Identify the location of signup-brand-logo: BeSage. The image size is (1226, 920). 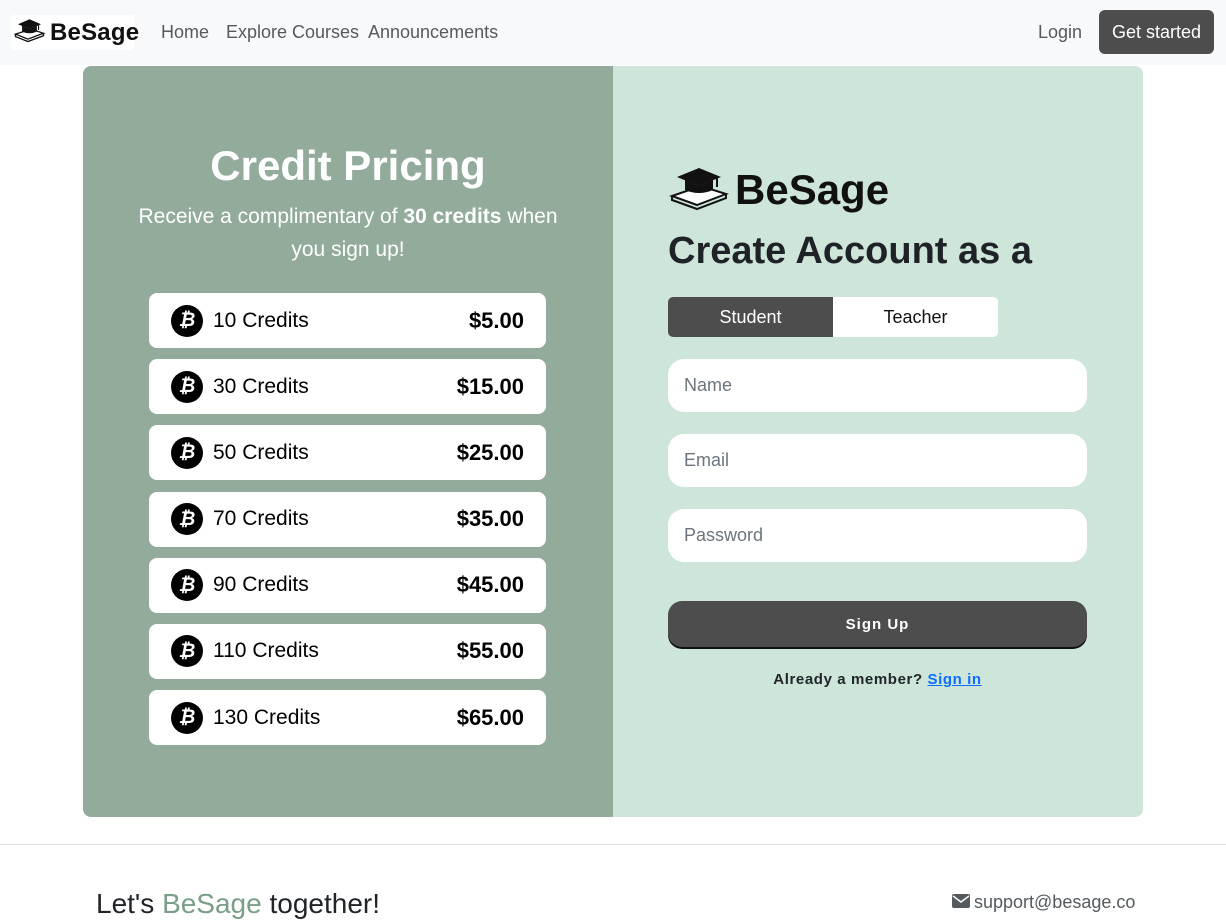
(779, 189).